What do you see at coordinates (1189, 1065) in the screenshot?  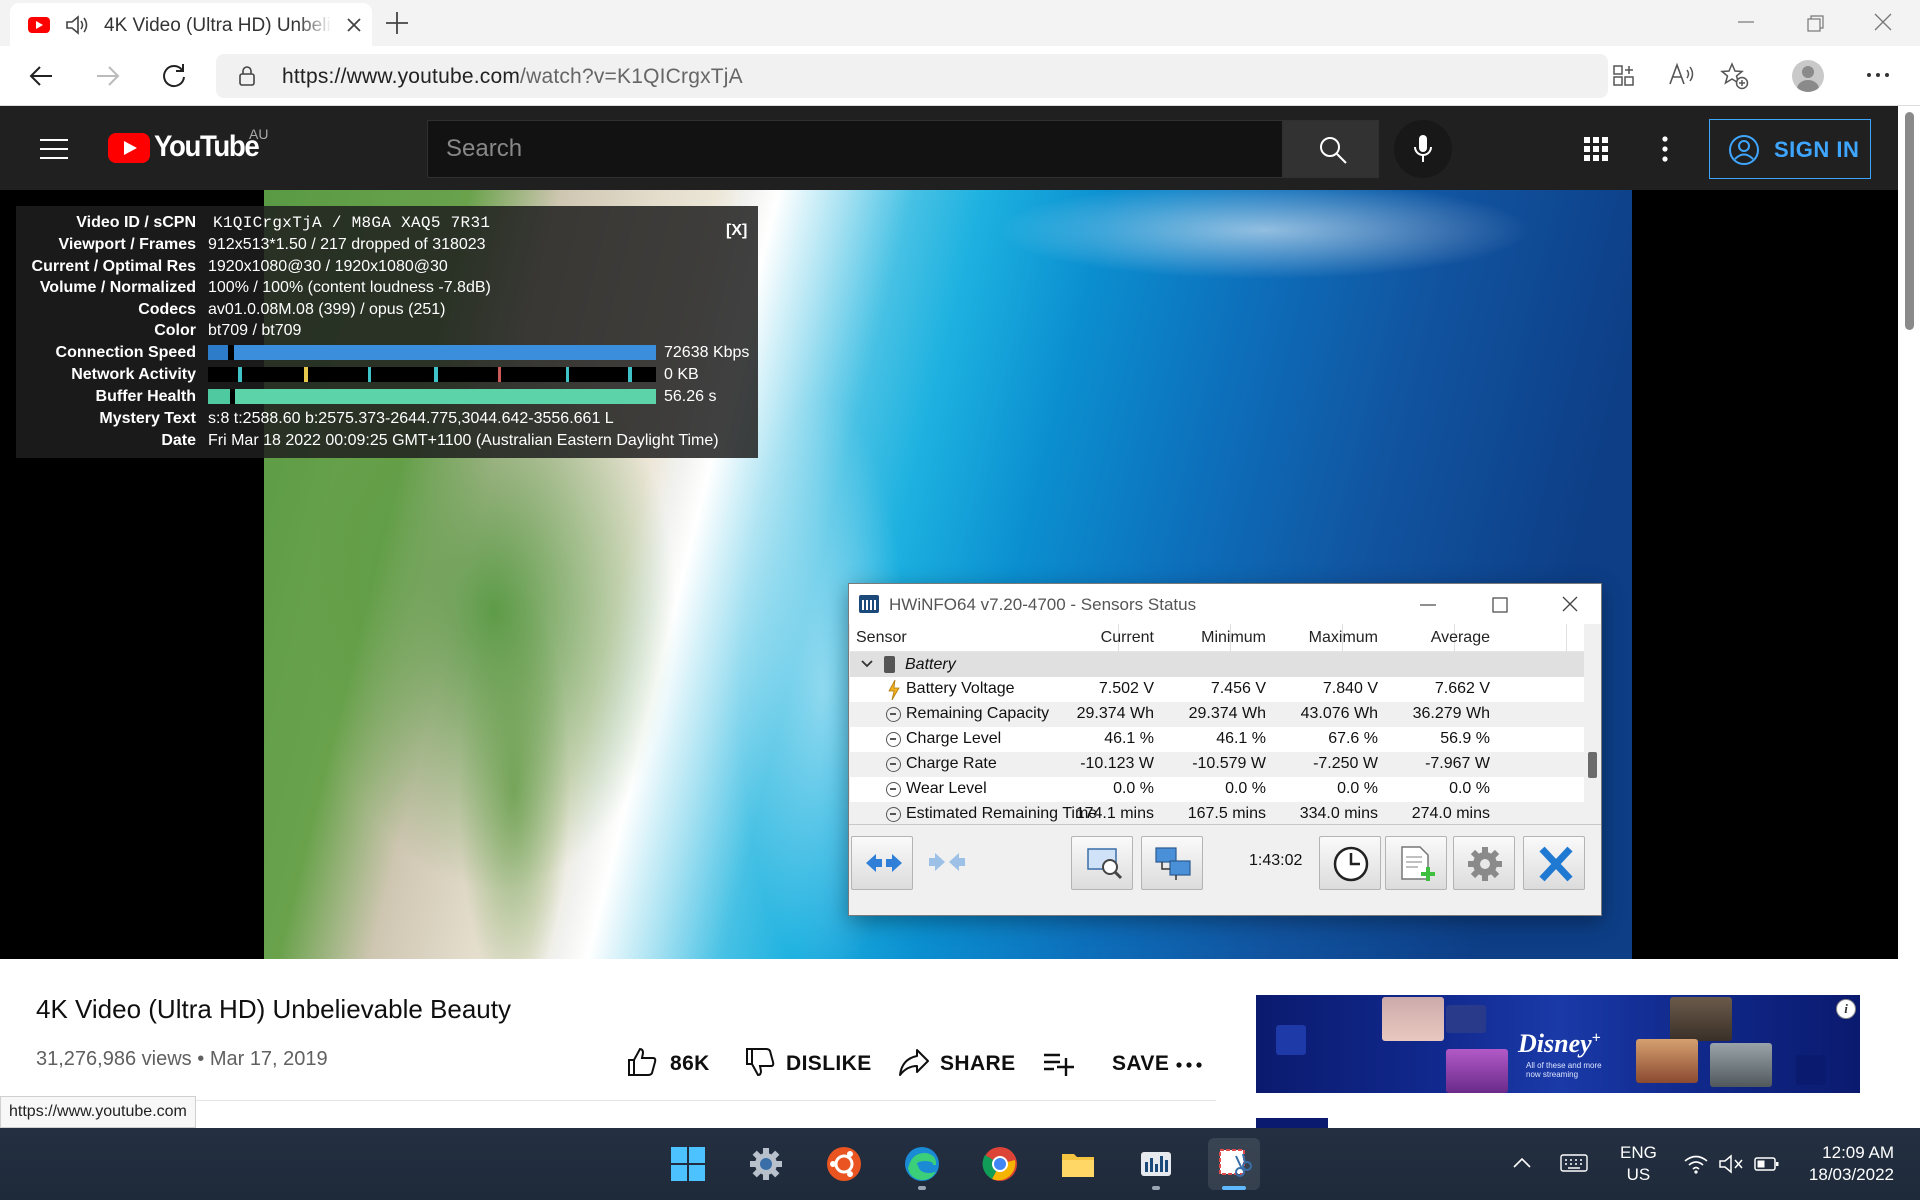 I see `more-actions-icon` at bounding box center [1189, 1065].